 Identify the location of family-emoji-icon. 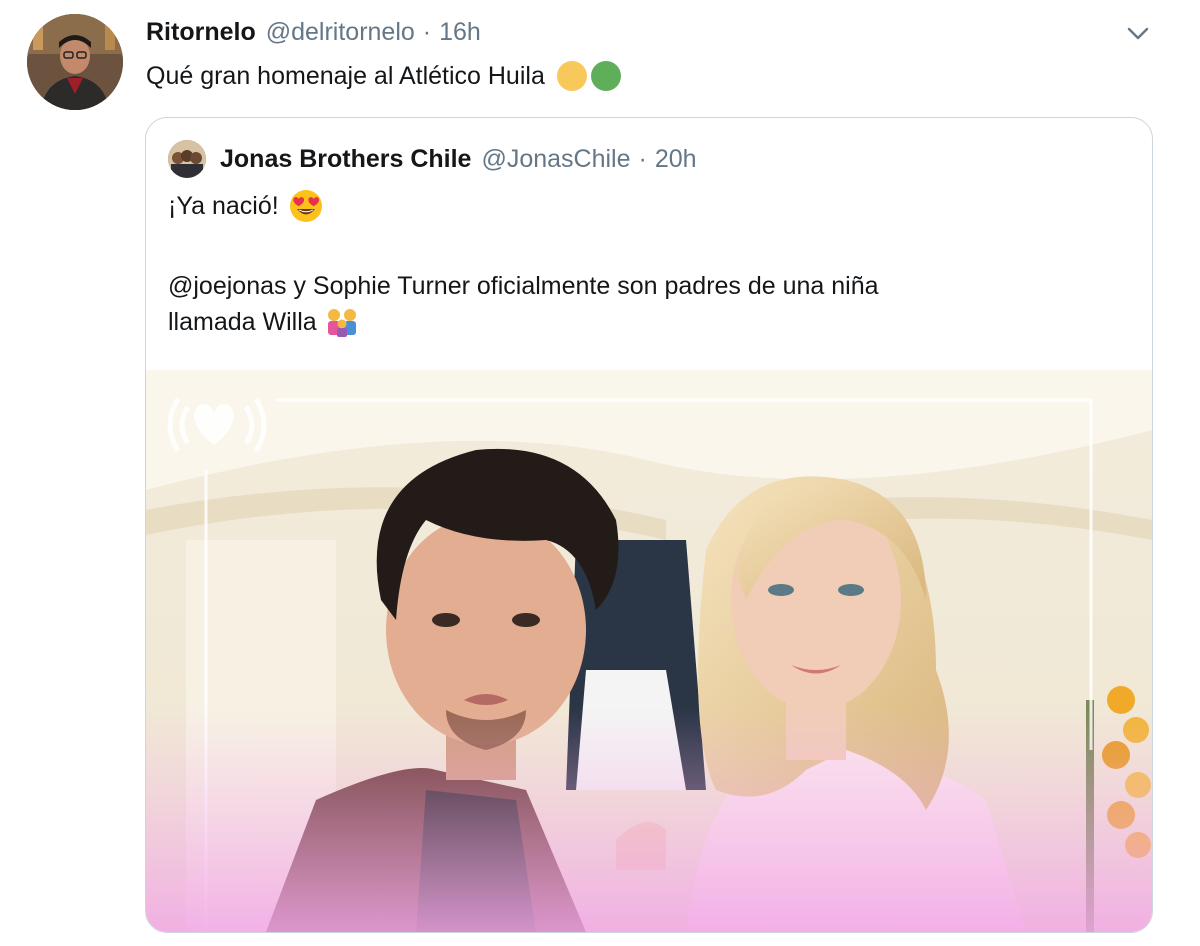
(342, 322).